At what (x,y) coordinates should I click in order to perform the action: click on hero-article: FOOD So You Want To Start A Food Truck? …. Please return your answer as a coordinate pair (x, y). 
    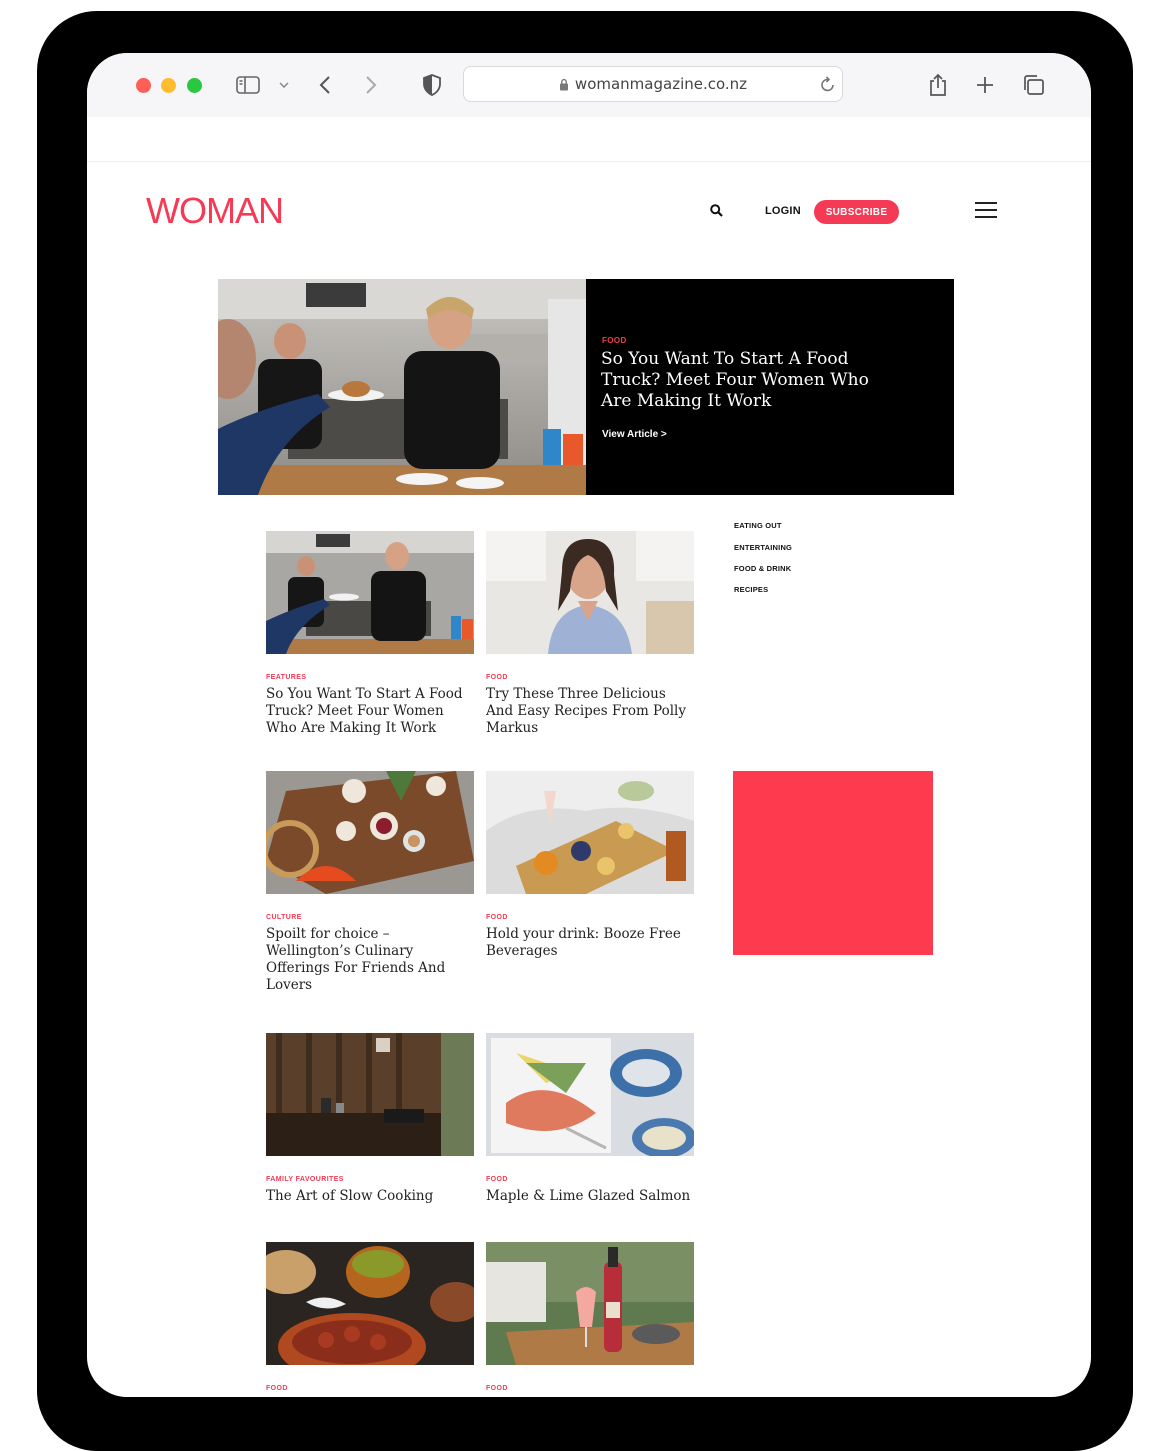
    Looking at the image, I should click on (586, 387).